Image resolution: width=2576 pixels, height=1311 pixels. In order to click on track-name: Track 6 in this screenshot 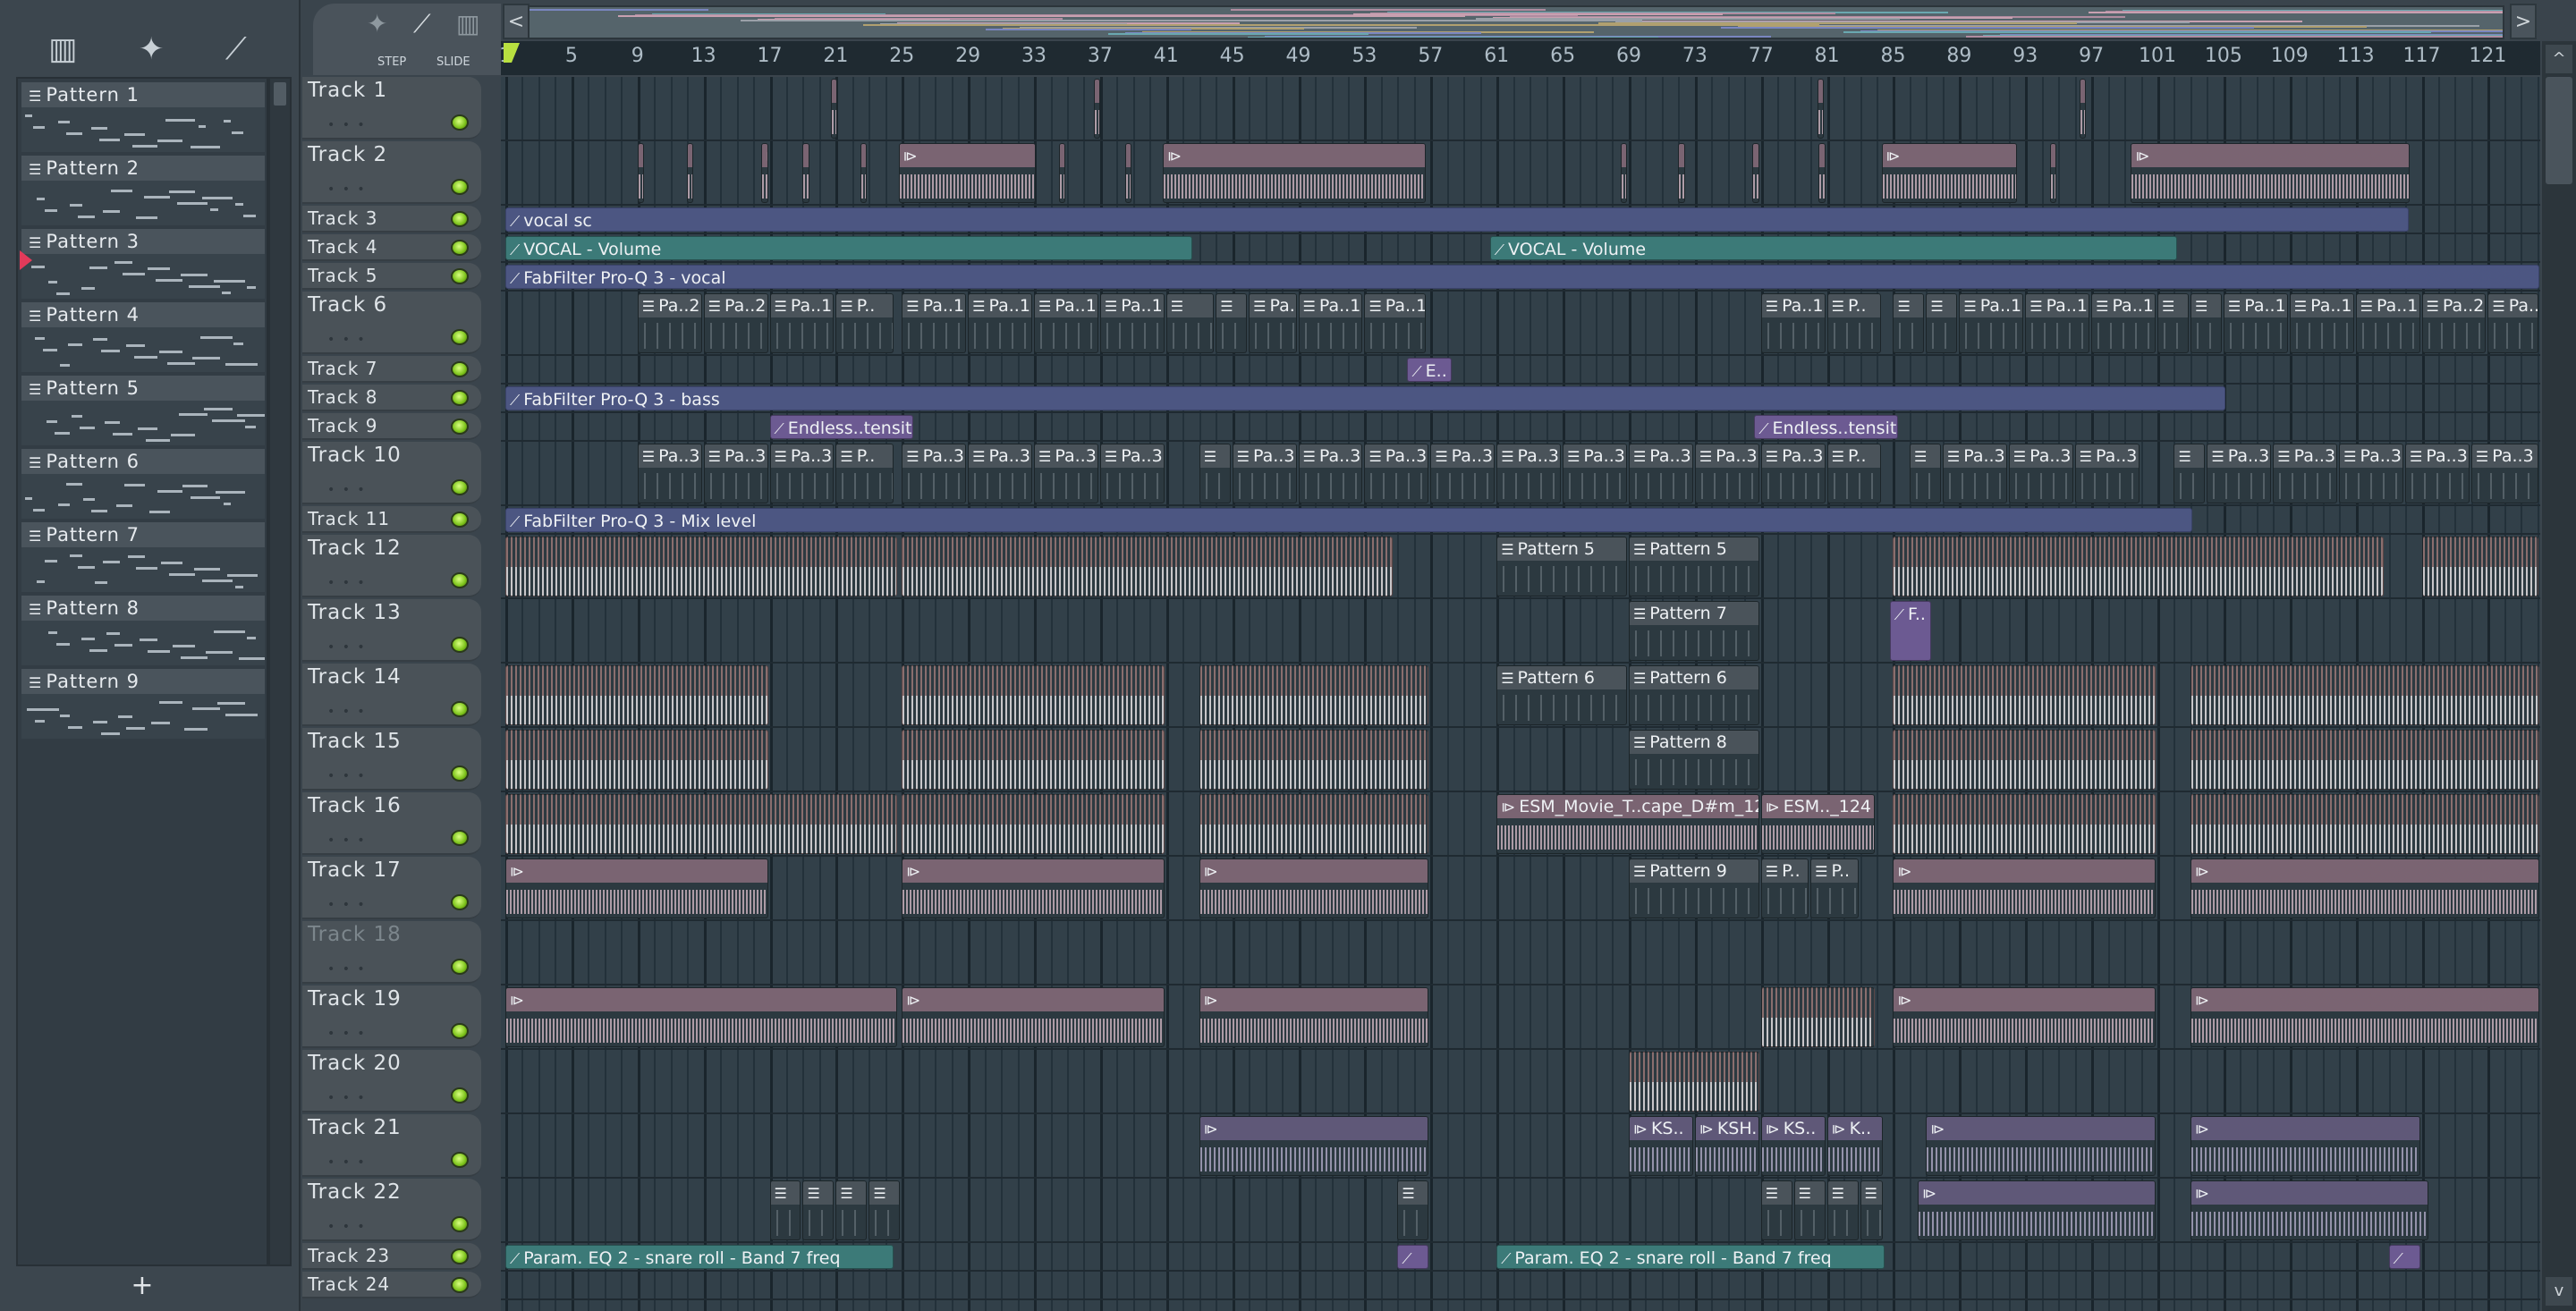, I will do `click(347, 305)`.